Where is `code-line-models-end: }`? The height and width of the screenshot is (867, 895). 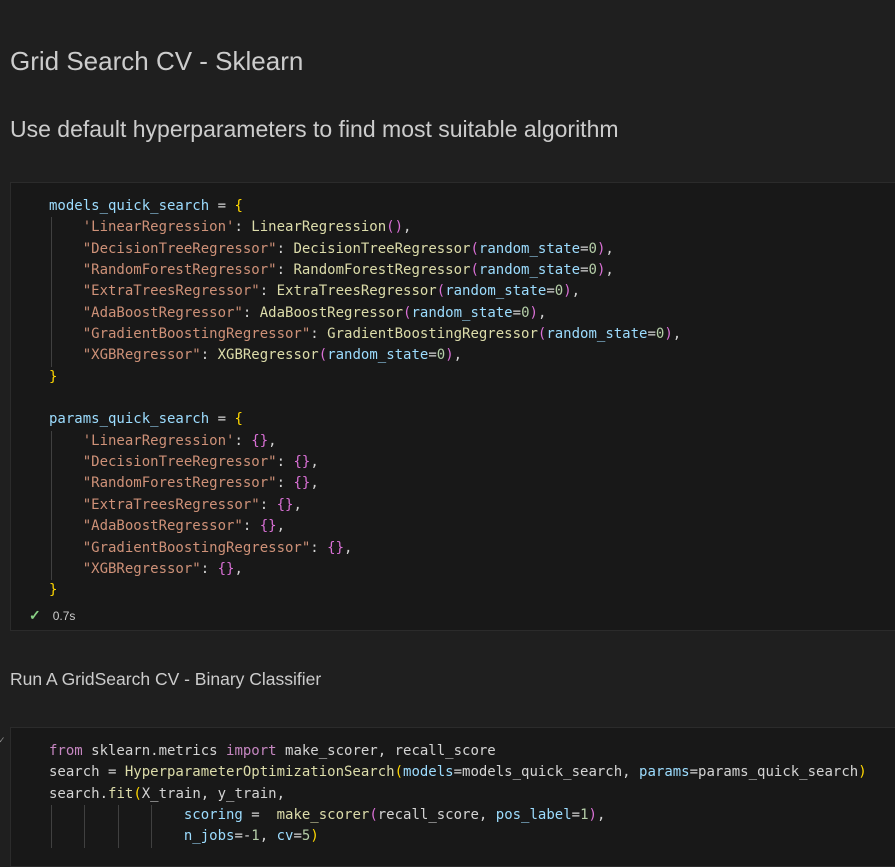
code-line-models-end: } is located at coordinates (53, 376).